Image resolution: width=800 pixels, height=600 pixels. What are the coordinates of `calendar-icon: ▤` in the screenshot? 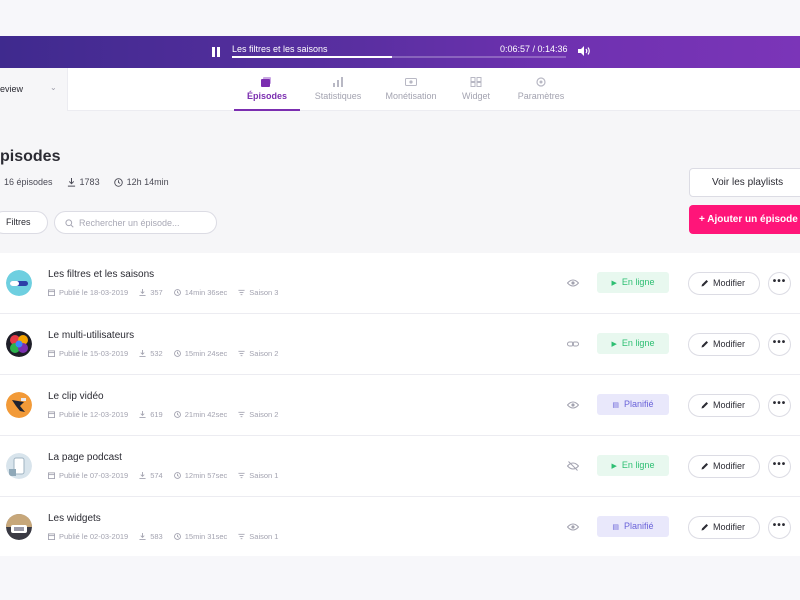 It's located at (616, 527).